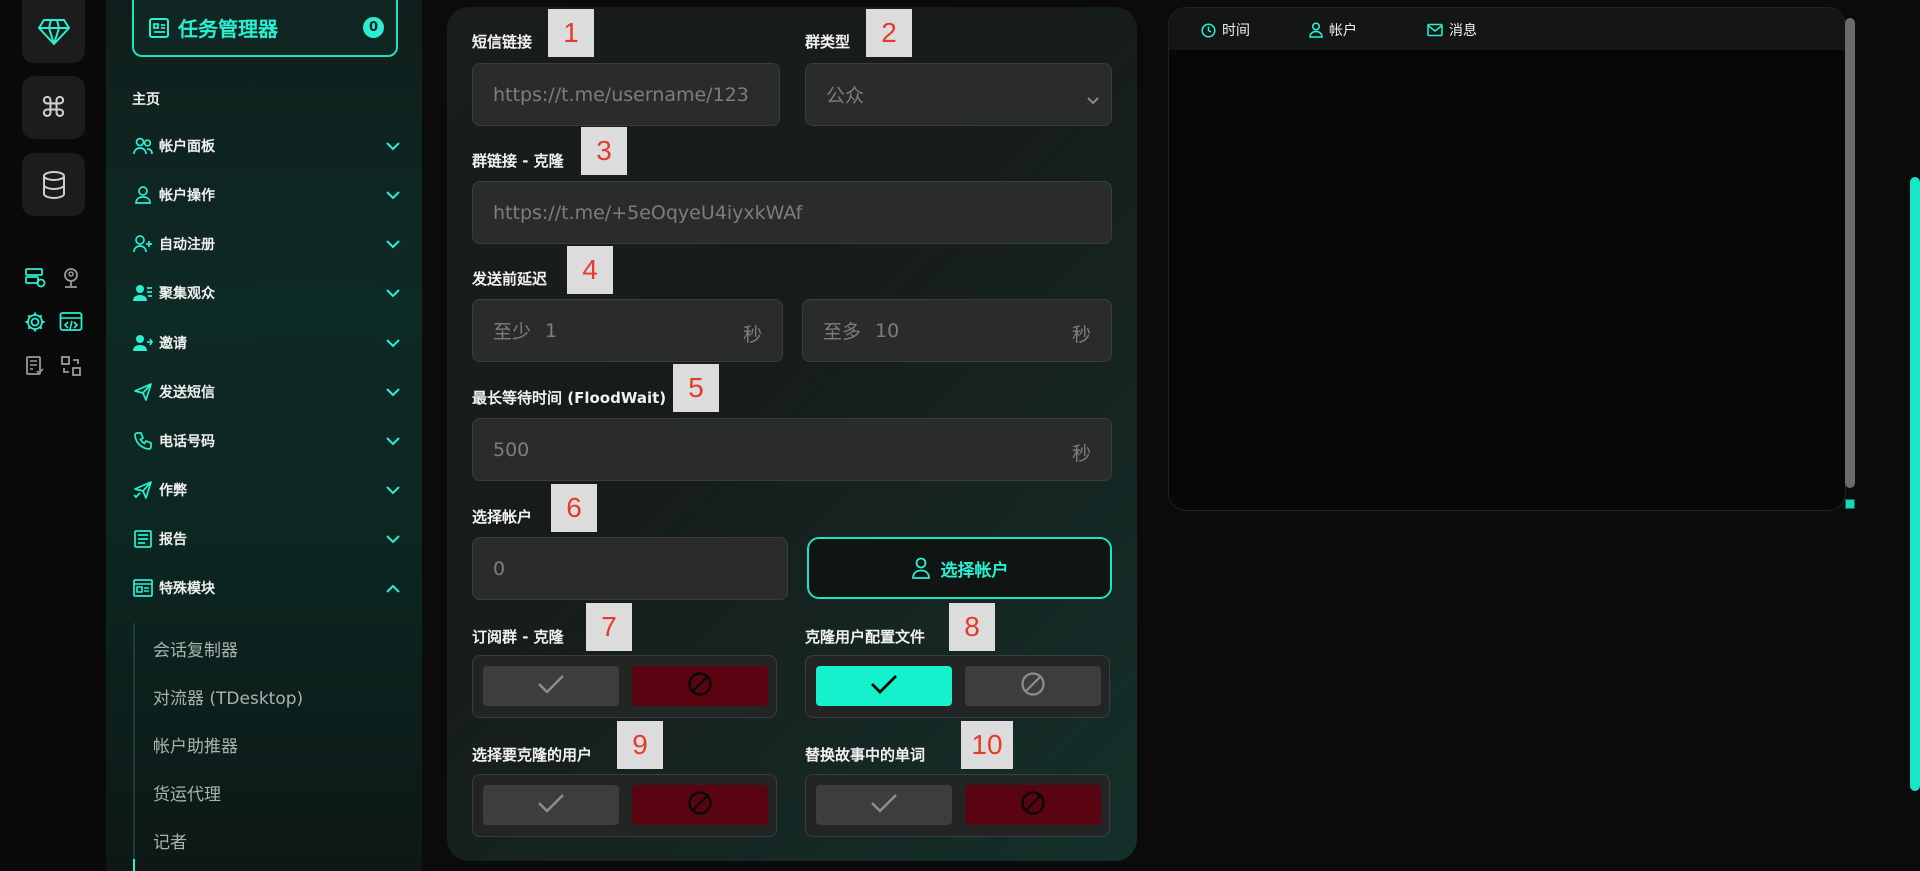 The height and width of the screenshot is (871, 1920). Describe the element at coordinates (143, 195) in the screenshot. I see `user-icon` at that location.